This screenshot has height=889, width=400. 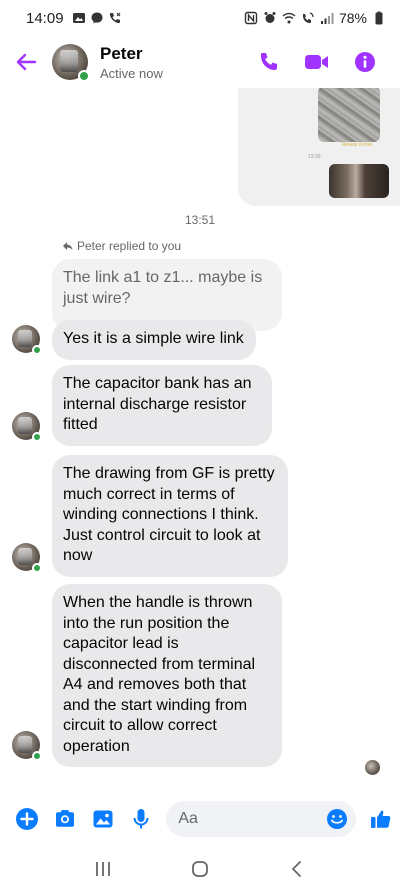 I want to click on conversation-info-button, so click(x=365, y=62).